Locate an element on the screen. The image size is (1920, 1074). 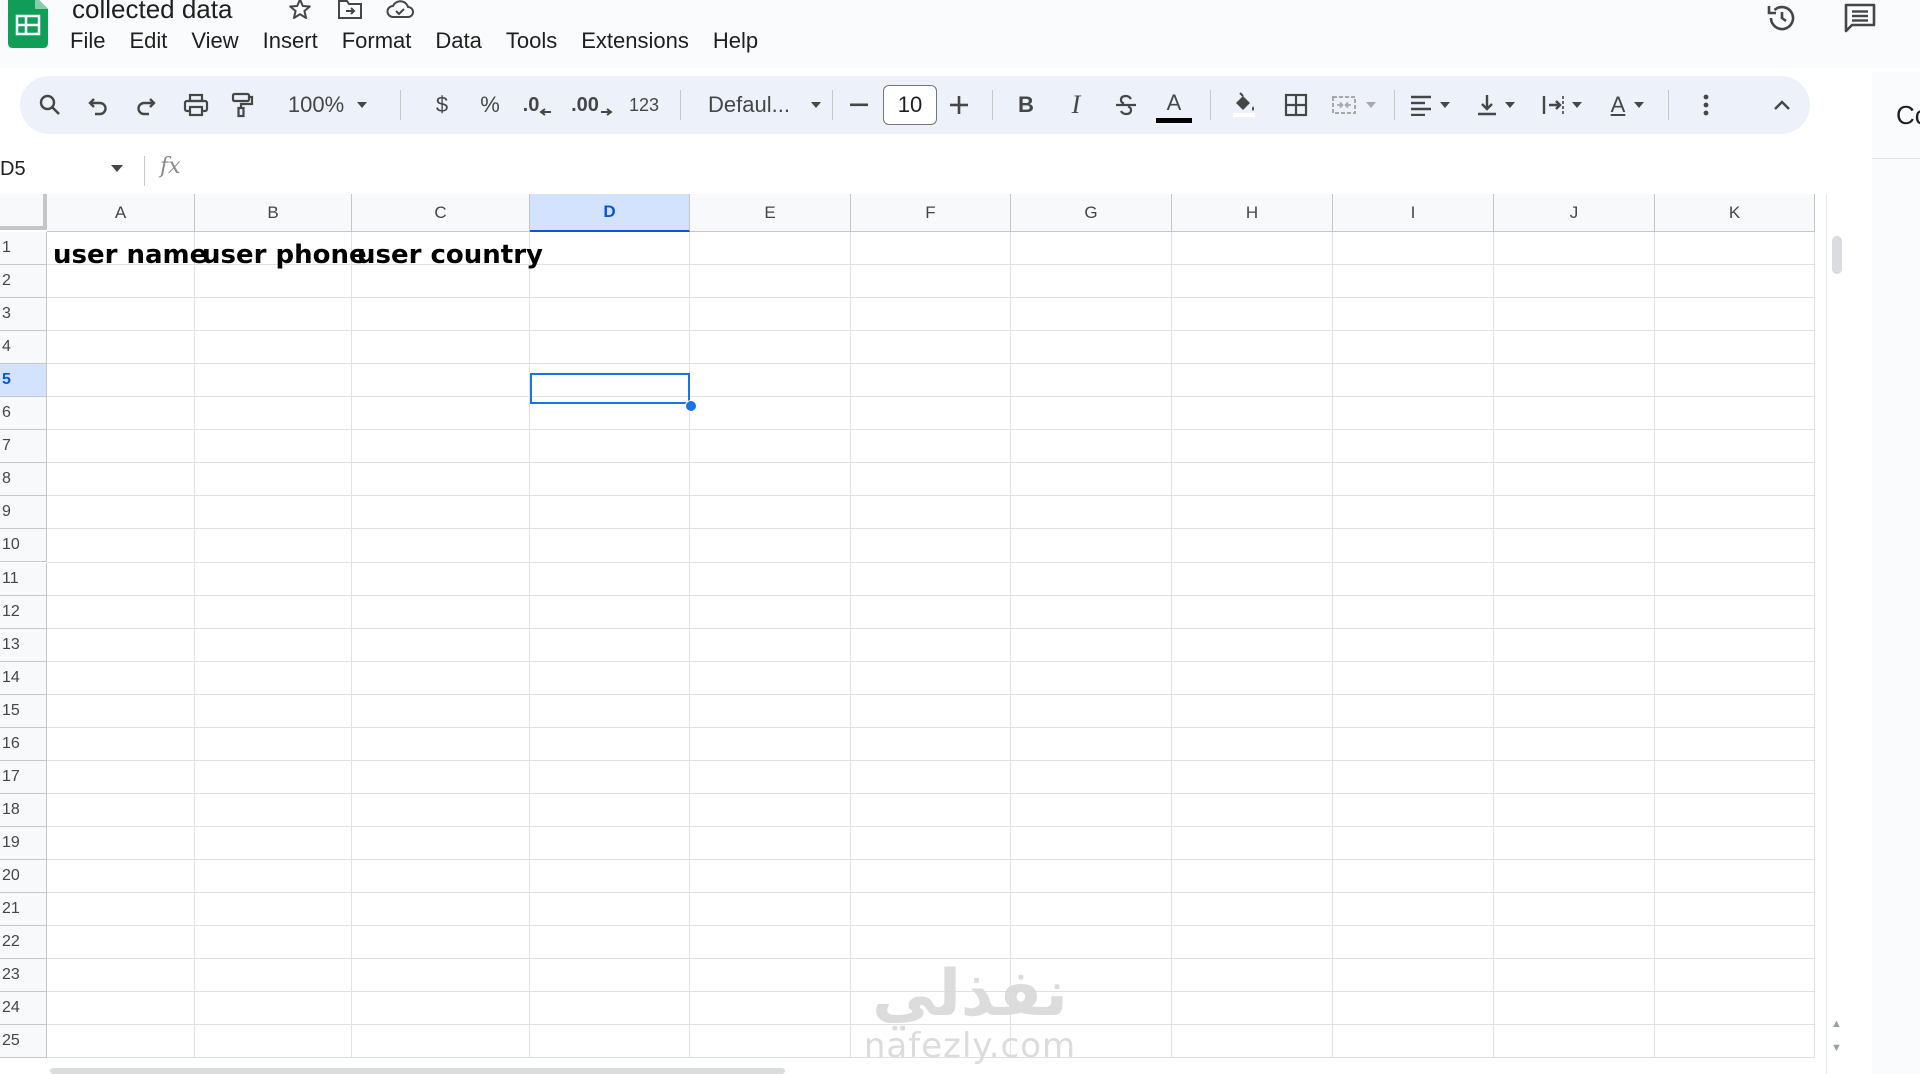
toolbar: 100% $ % .0 .00 123 Defaul... 10 B I A A is located at coordinates (915, 105).